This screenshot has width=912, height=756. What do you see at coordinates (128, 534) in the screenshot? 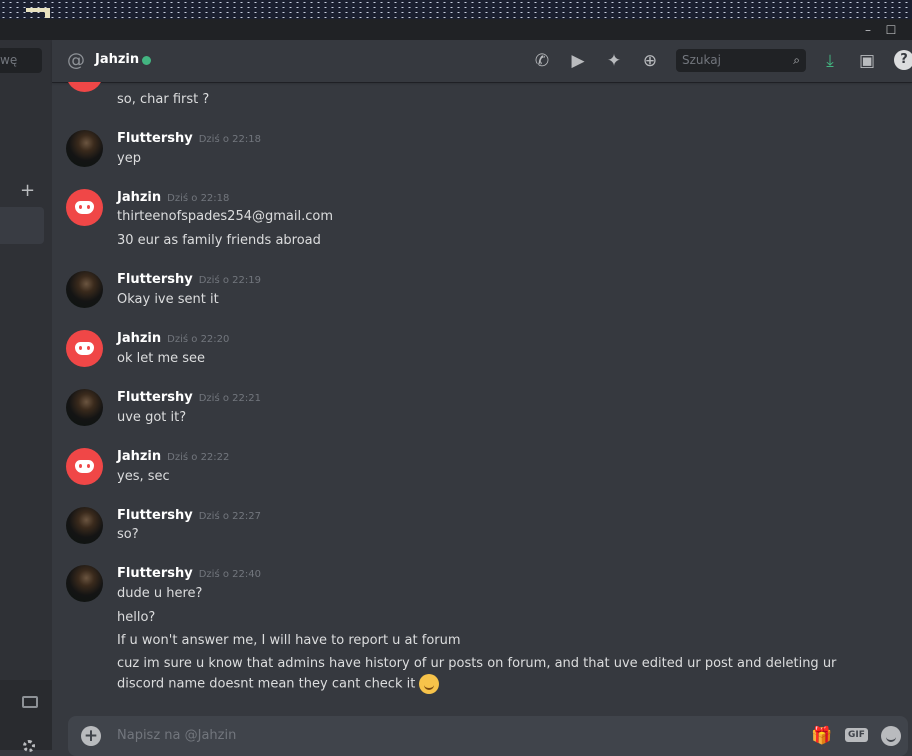
I see `message-text: so?` at bounding box center [128, 534].